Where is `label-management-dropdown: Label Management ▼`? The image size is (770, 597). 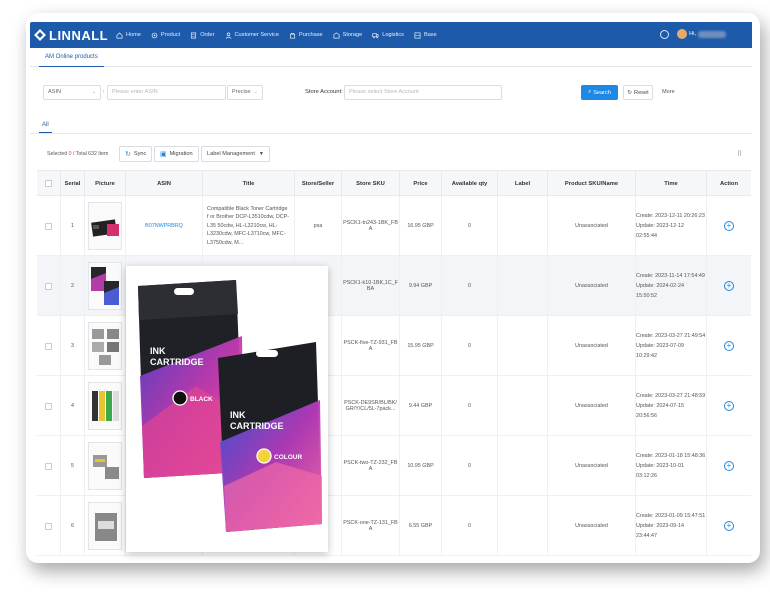 label-management-dropdown: Label Management ▼ is located at coordinates (235, 154).